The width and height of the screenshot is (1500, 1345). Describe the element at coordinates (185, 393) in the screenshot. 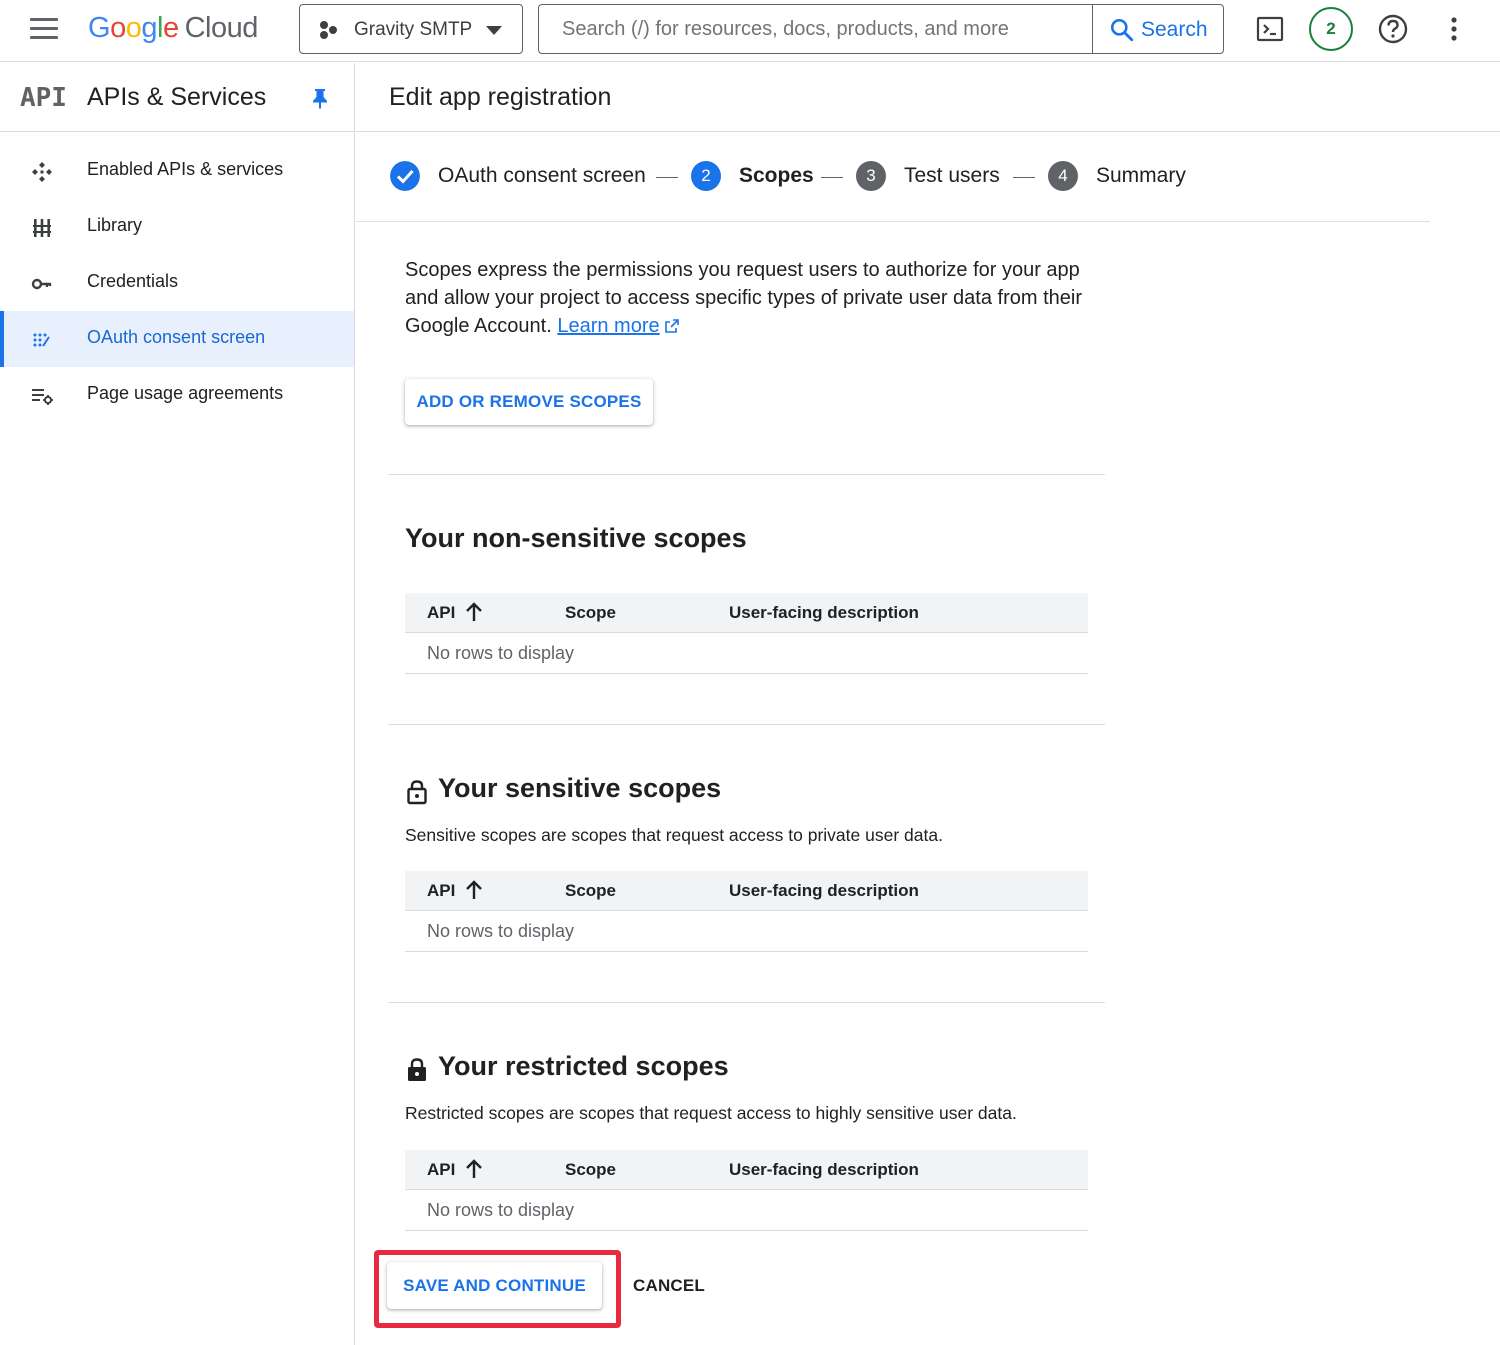

I see `sidebar-item-label: Page usage agreements` at that location.